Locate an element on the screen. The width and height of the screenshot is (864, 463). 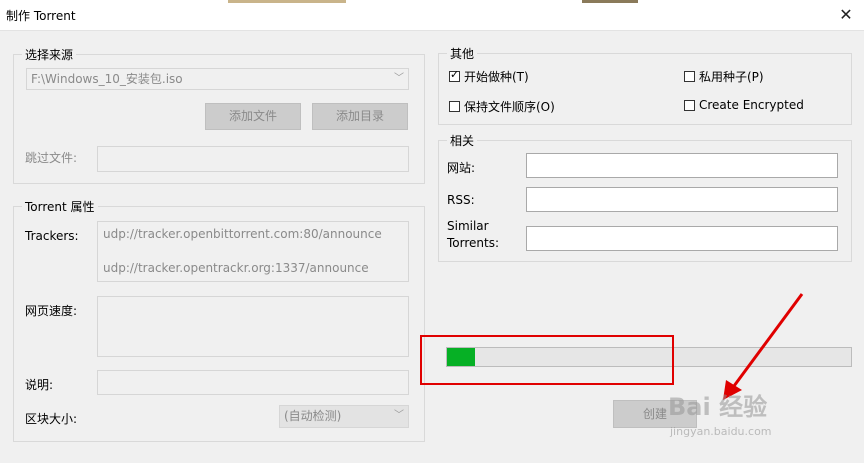
create-encrypted-checkbox: Create Encrypted is located at coordinates (744, 105).